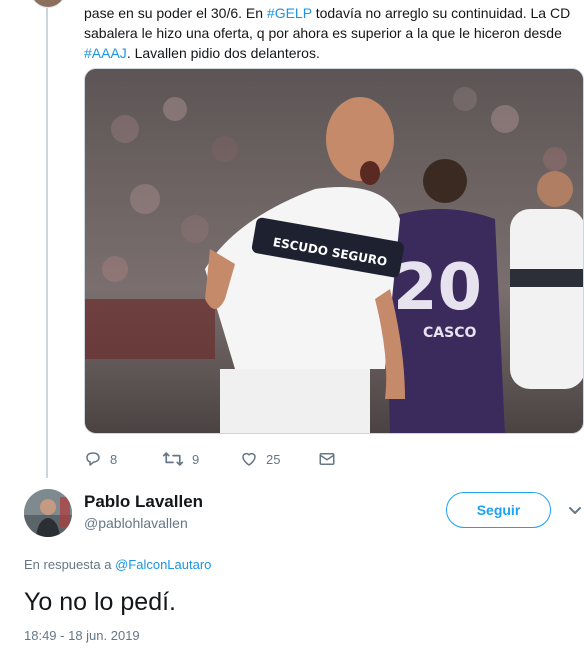 The height and width of the screenshot is (649, 584). I want to click on retweet-count: 9, so click(196, 459).